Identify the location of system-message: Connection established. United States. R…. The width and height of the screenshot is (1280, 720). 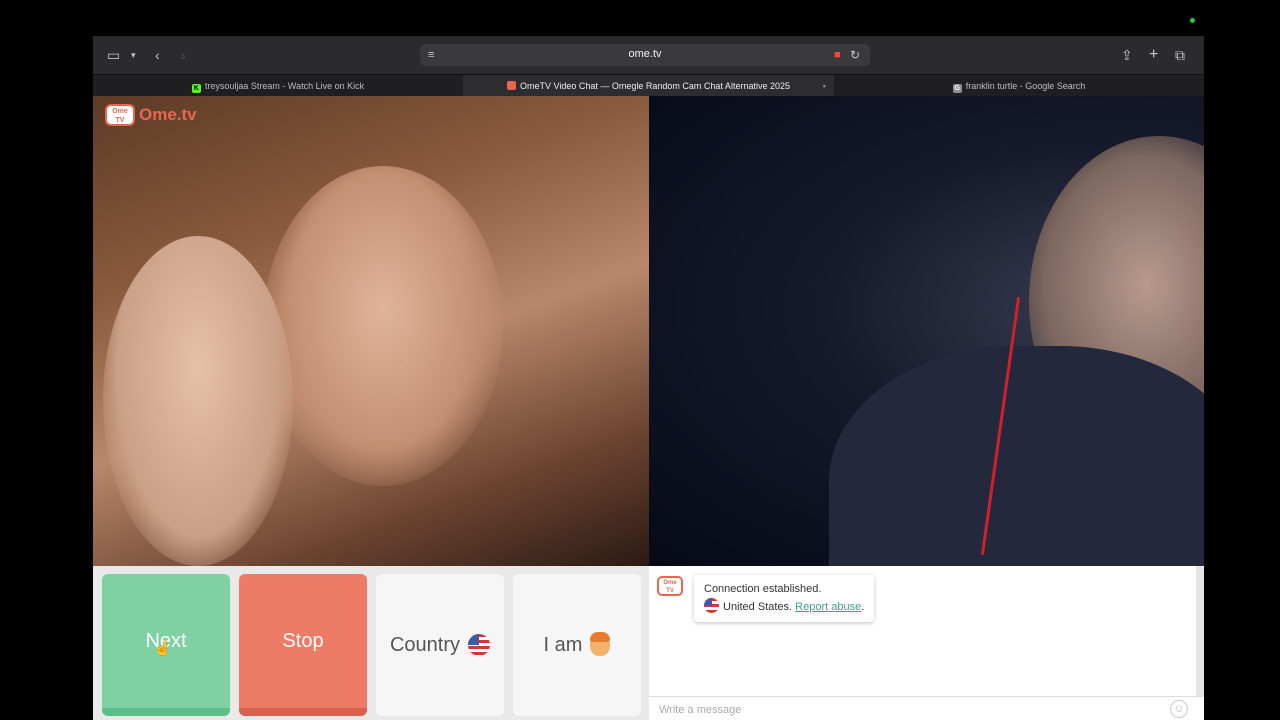
(784, 598).